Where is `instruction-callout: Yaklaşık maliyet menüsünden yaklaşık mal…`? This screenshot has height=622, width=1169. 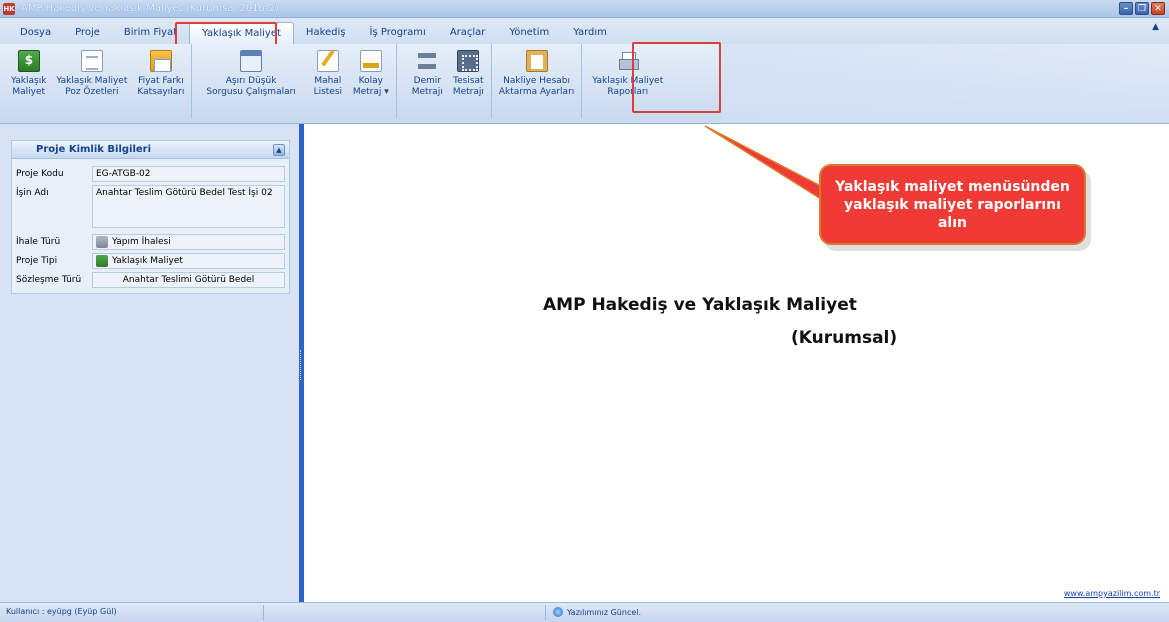 instruction-callout: Yaklaşık maliyet menüsünden yaklaşık mal… is located at coordinates (952, 204).